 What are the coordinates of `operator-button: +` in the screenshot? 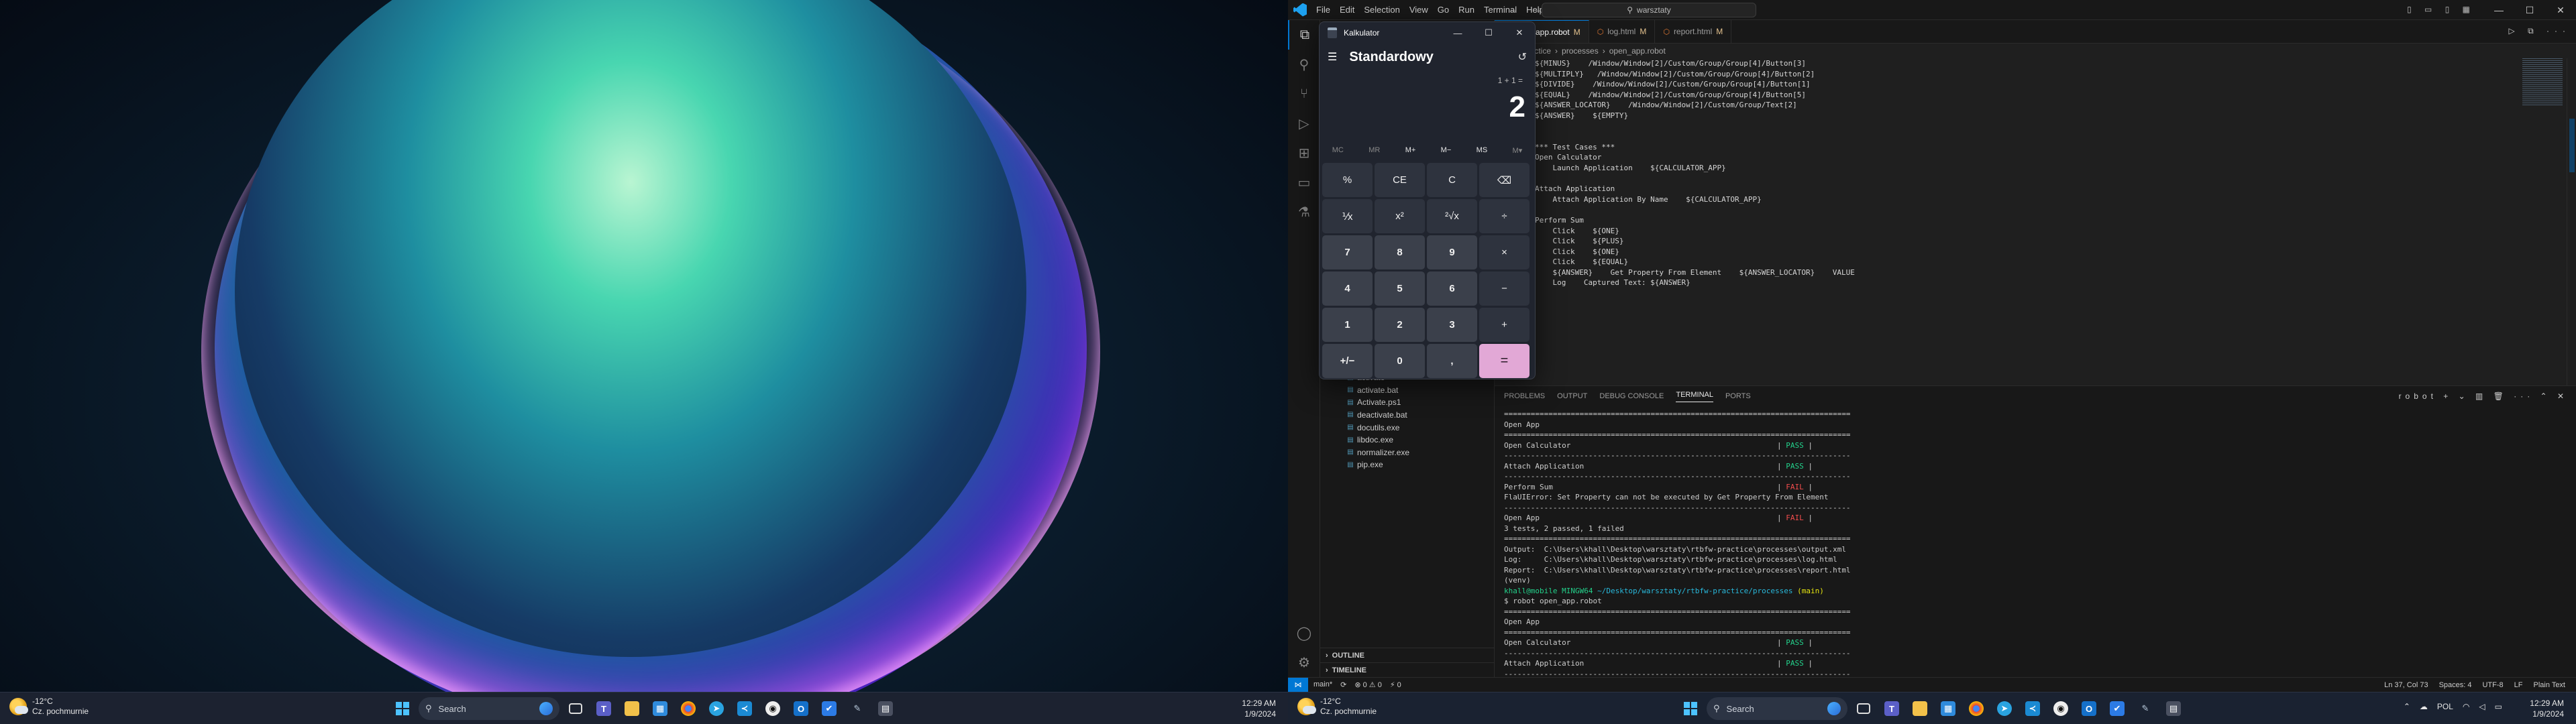 It's located at (1504, 325).